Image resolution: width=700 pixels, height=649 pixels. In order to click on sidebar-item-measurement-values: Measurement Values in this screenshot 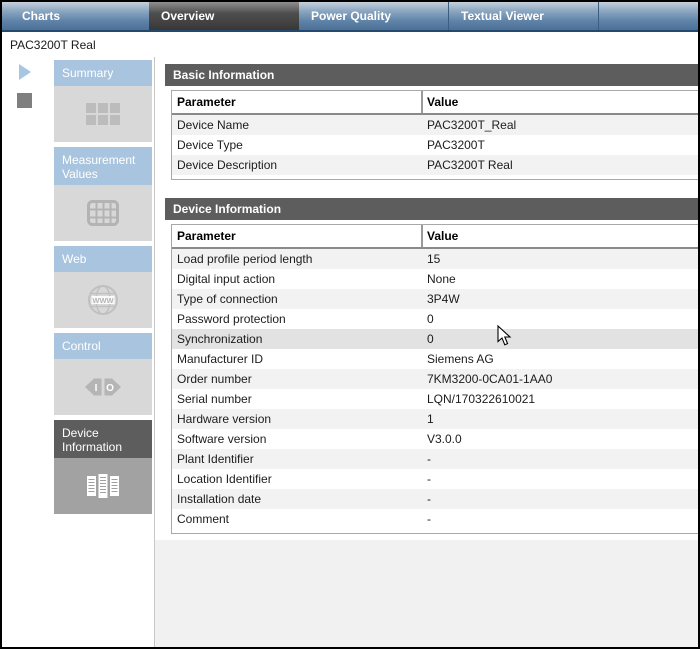, I will do `click(103, 194)`.